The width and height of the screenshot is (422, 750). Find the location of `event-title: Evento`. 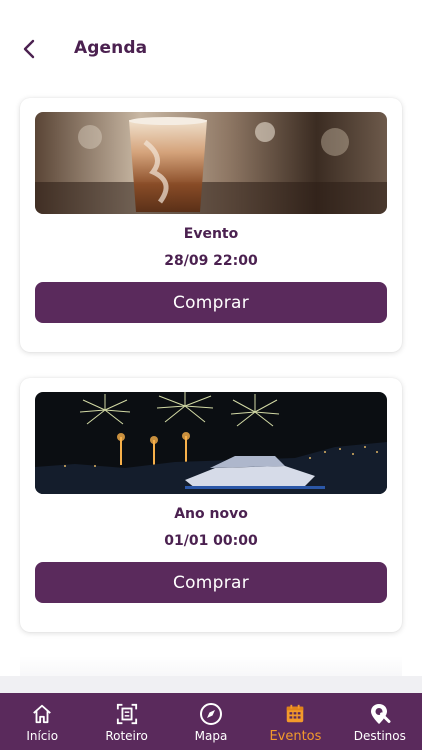

event-title: Evento is located at coordinates (211, 234).